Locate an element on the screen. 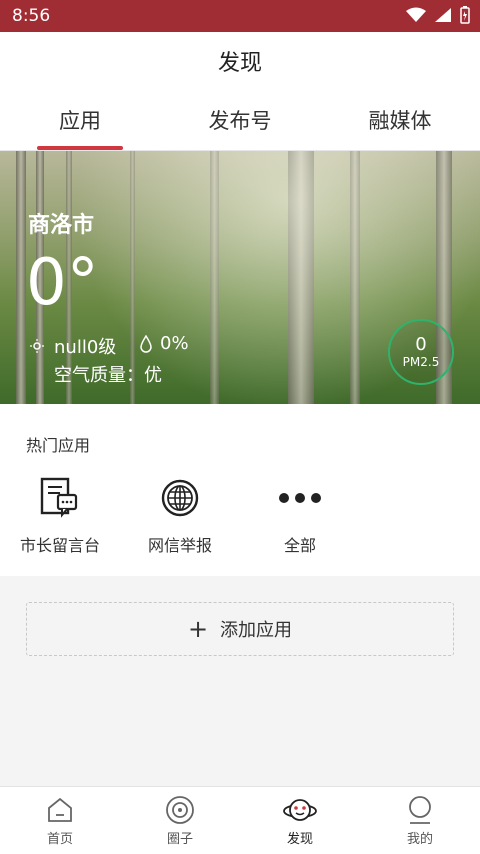 The width and height of the screenshot is (480, 854). app-mayor-message: 市长留言台 is located at coordinates (60, 516).